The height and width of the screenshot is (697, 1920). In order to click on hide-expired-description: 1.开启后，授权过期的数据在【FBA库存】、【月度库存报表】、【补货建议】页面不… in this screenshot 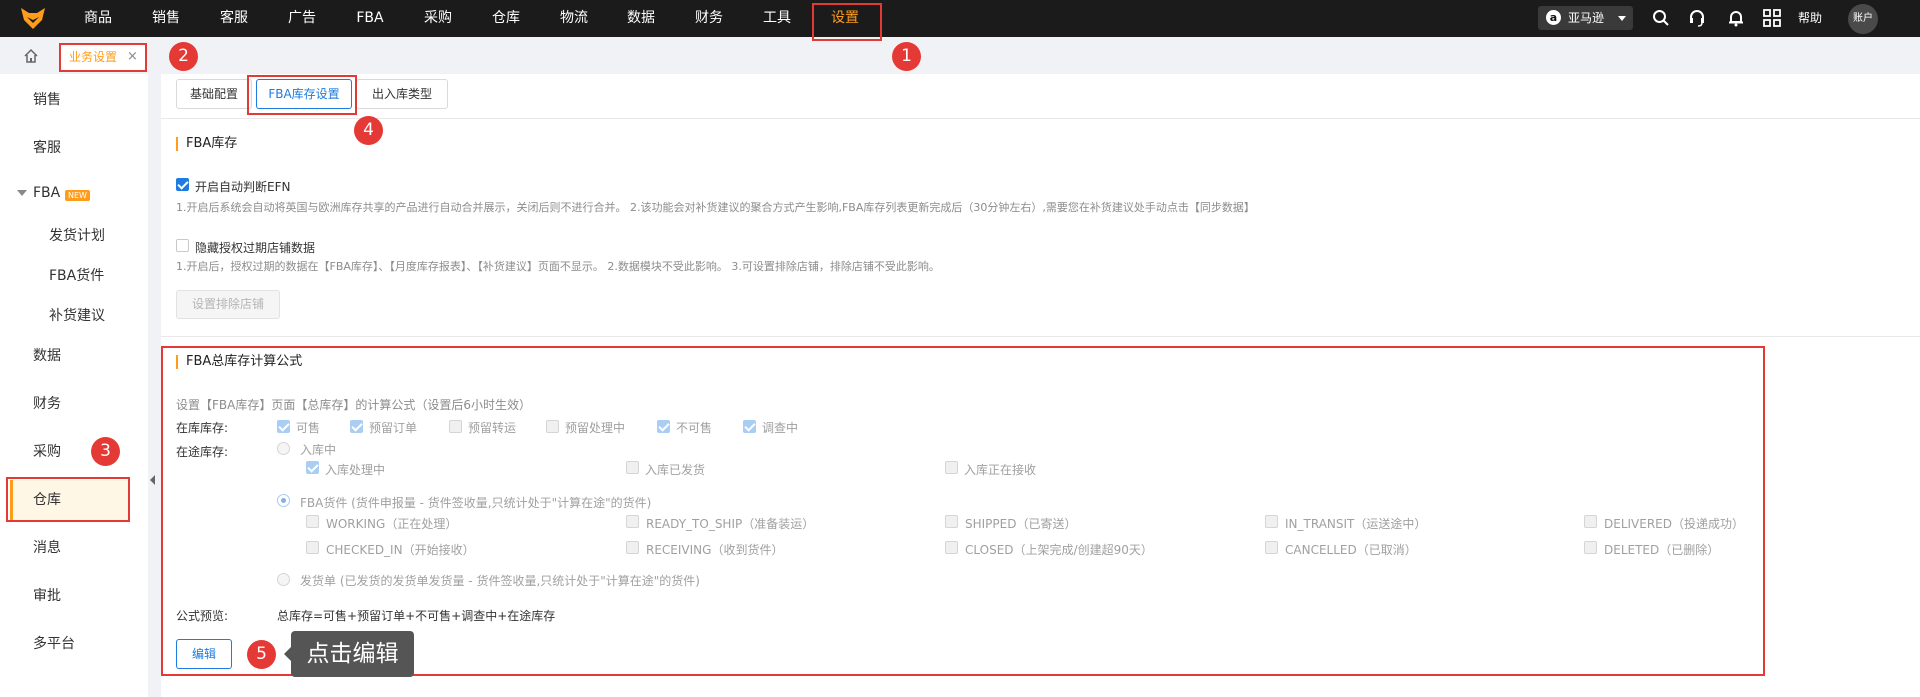, I will do `click(558, 266)`.